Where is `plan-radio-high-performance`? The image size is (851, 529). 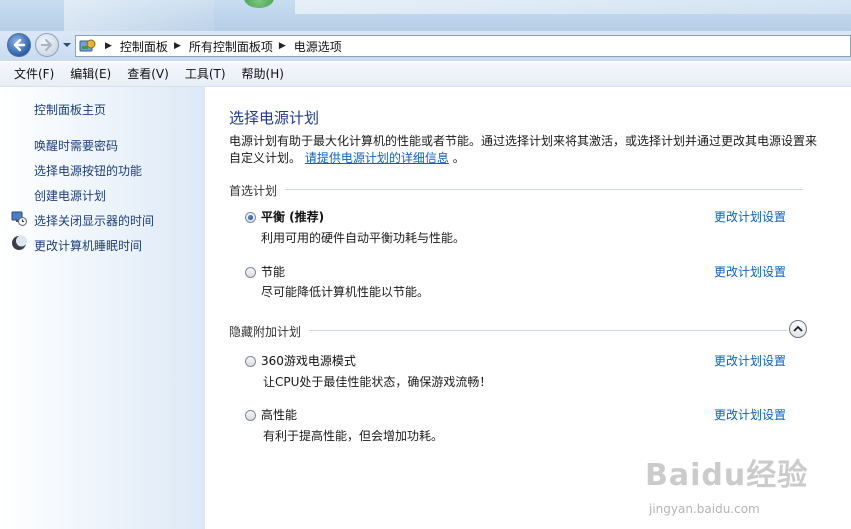
plan-radio-high-performance is located at coordinates (250, 415).